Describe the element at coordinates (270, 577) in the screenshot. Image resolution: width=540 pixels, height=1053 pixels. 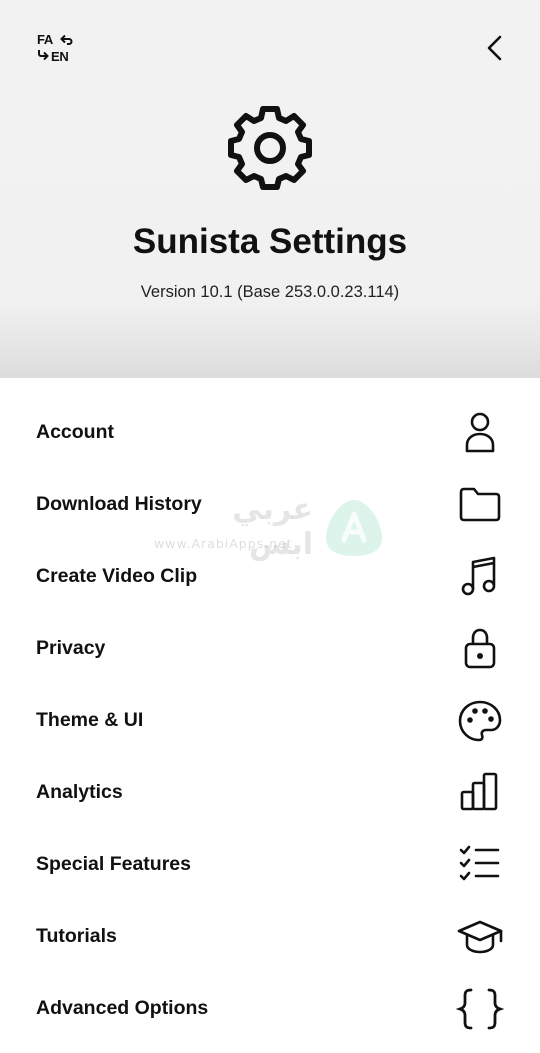
I see `menu-item-create-video-clip: Create Video Clip` at that location.